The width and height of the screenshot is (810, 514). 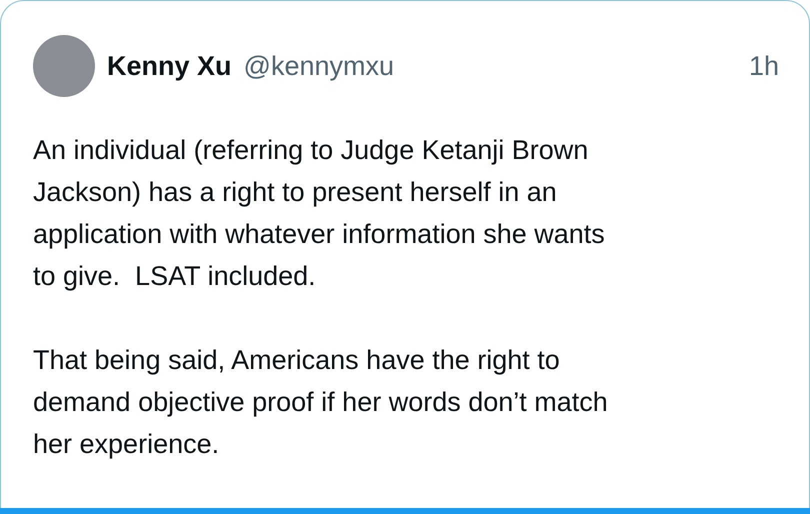 What do you see at coordinates (319, 66) in the screenshot?
I see `author-handle: @kennymxu` at bounding box center [319, 66].